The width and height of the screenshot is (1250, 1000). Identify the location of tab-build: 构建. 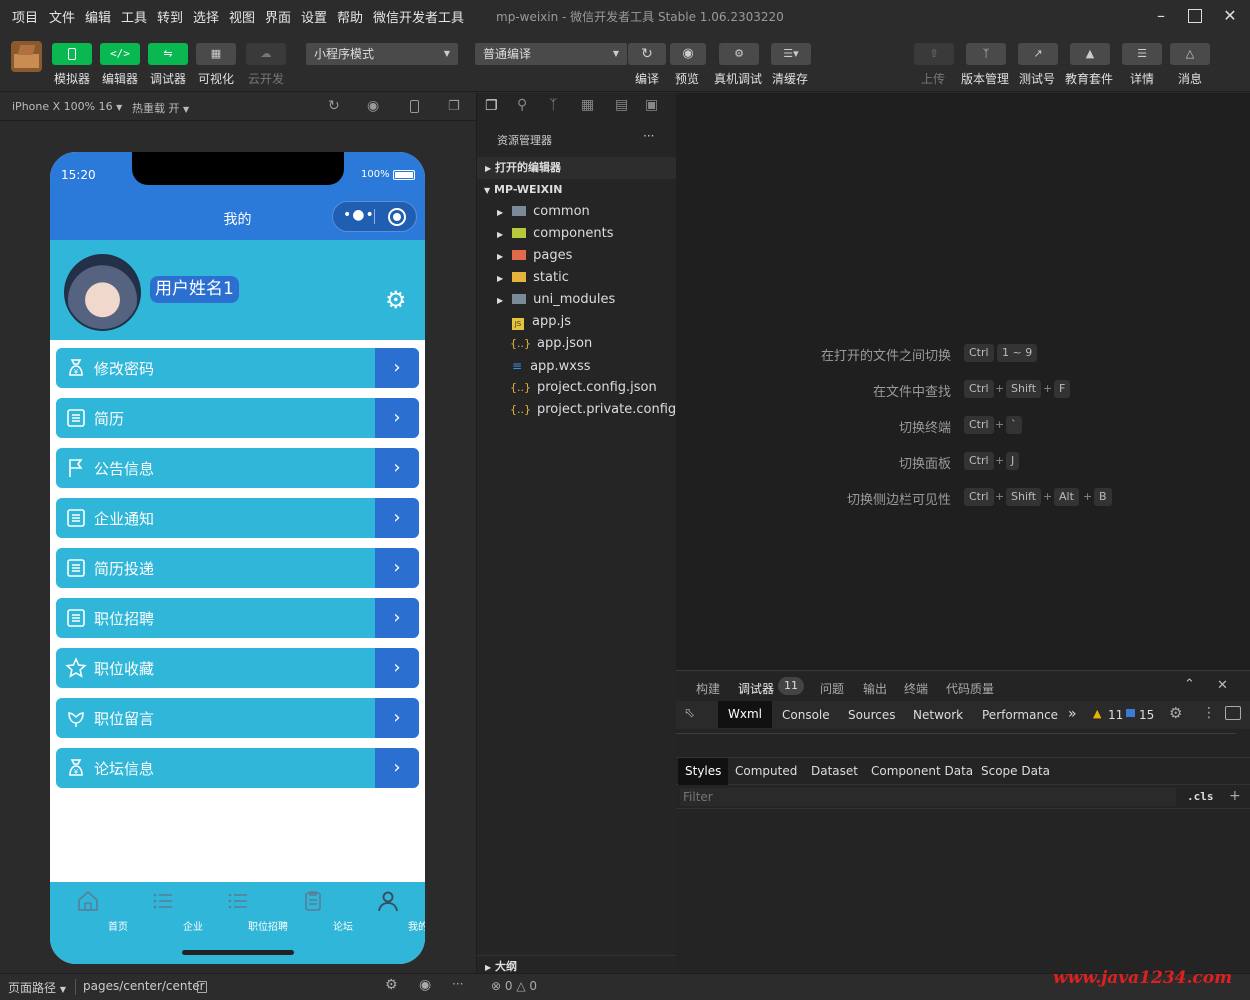
(708, 688).